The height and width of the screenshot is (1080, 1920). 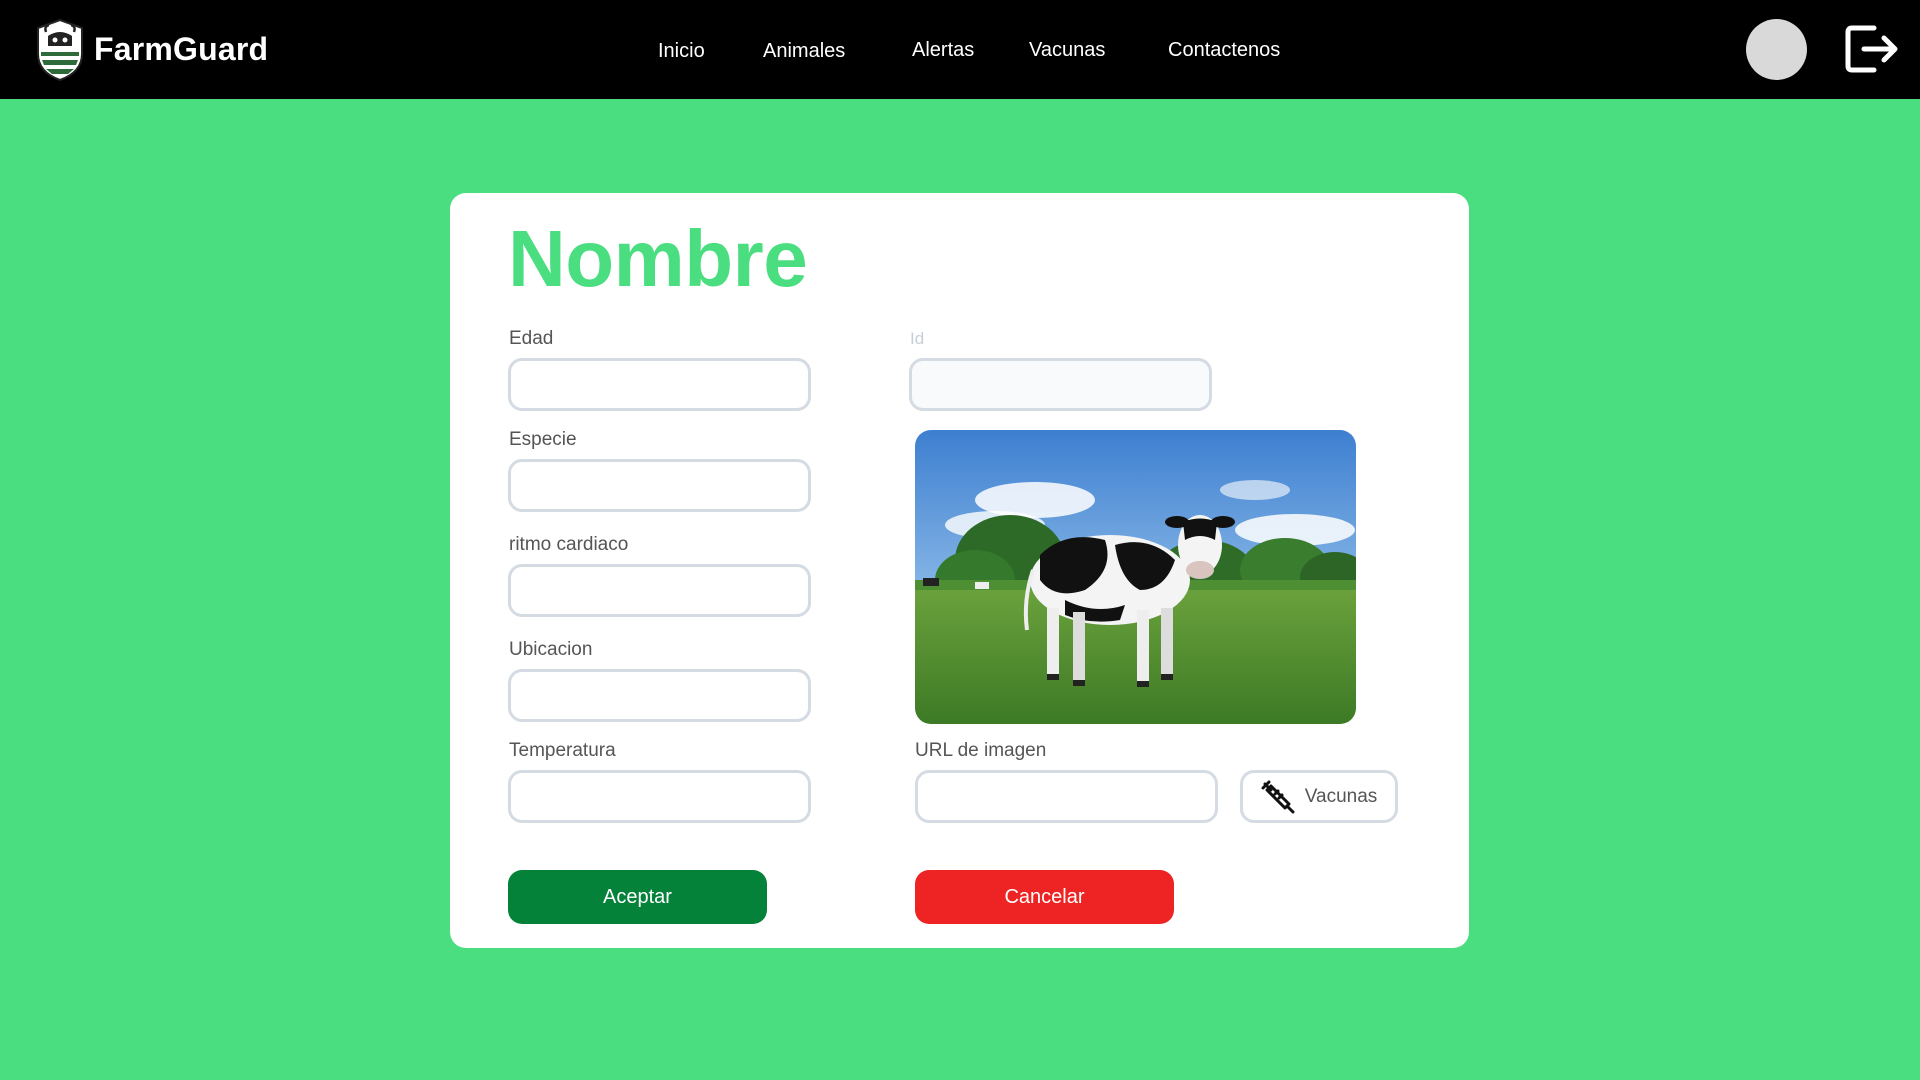 I want to click on edad-input, so click(x=659, y=384).